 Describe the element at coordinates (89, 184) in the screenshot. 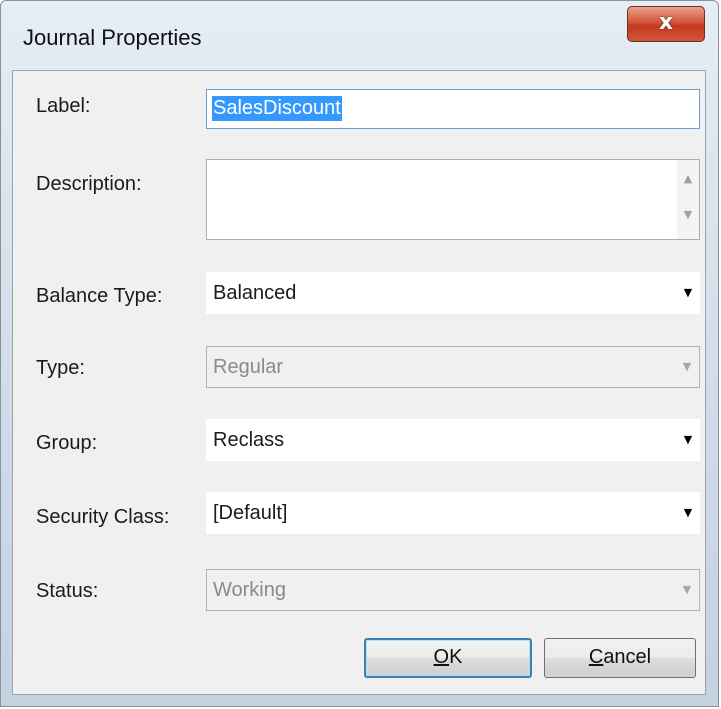

I see `description-field-label: Description:` at that location.